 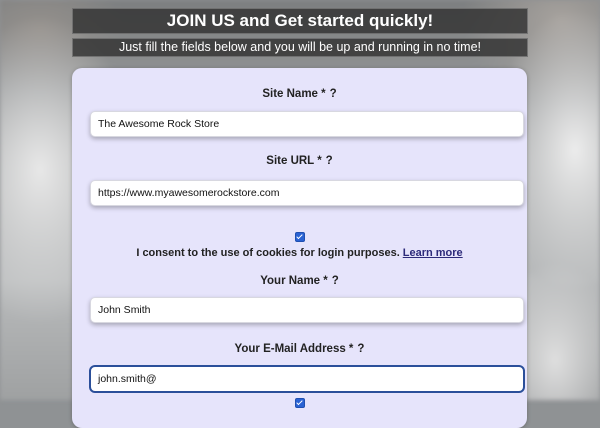 What do you see at coordinates (294, 349) in the screenshot?
I see `email-label-text: Your E-Mail Address *` at bounding box center [294, 349].